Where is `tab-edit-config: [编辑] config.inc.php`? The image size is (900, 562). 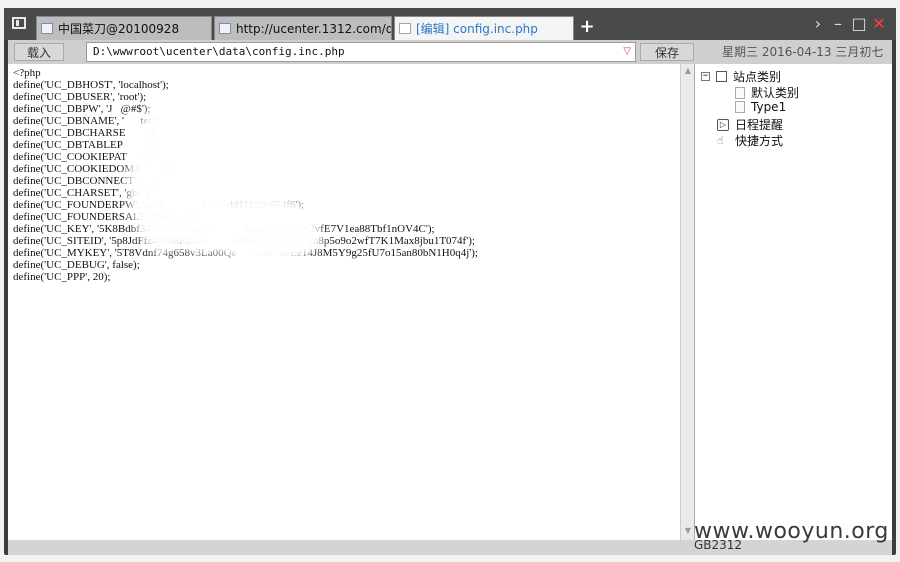
tab-edit-config: [编辑] config.inc.php is located at coordinates (484, 28).